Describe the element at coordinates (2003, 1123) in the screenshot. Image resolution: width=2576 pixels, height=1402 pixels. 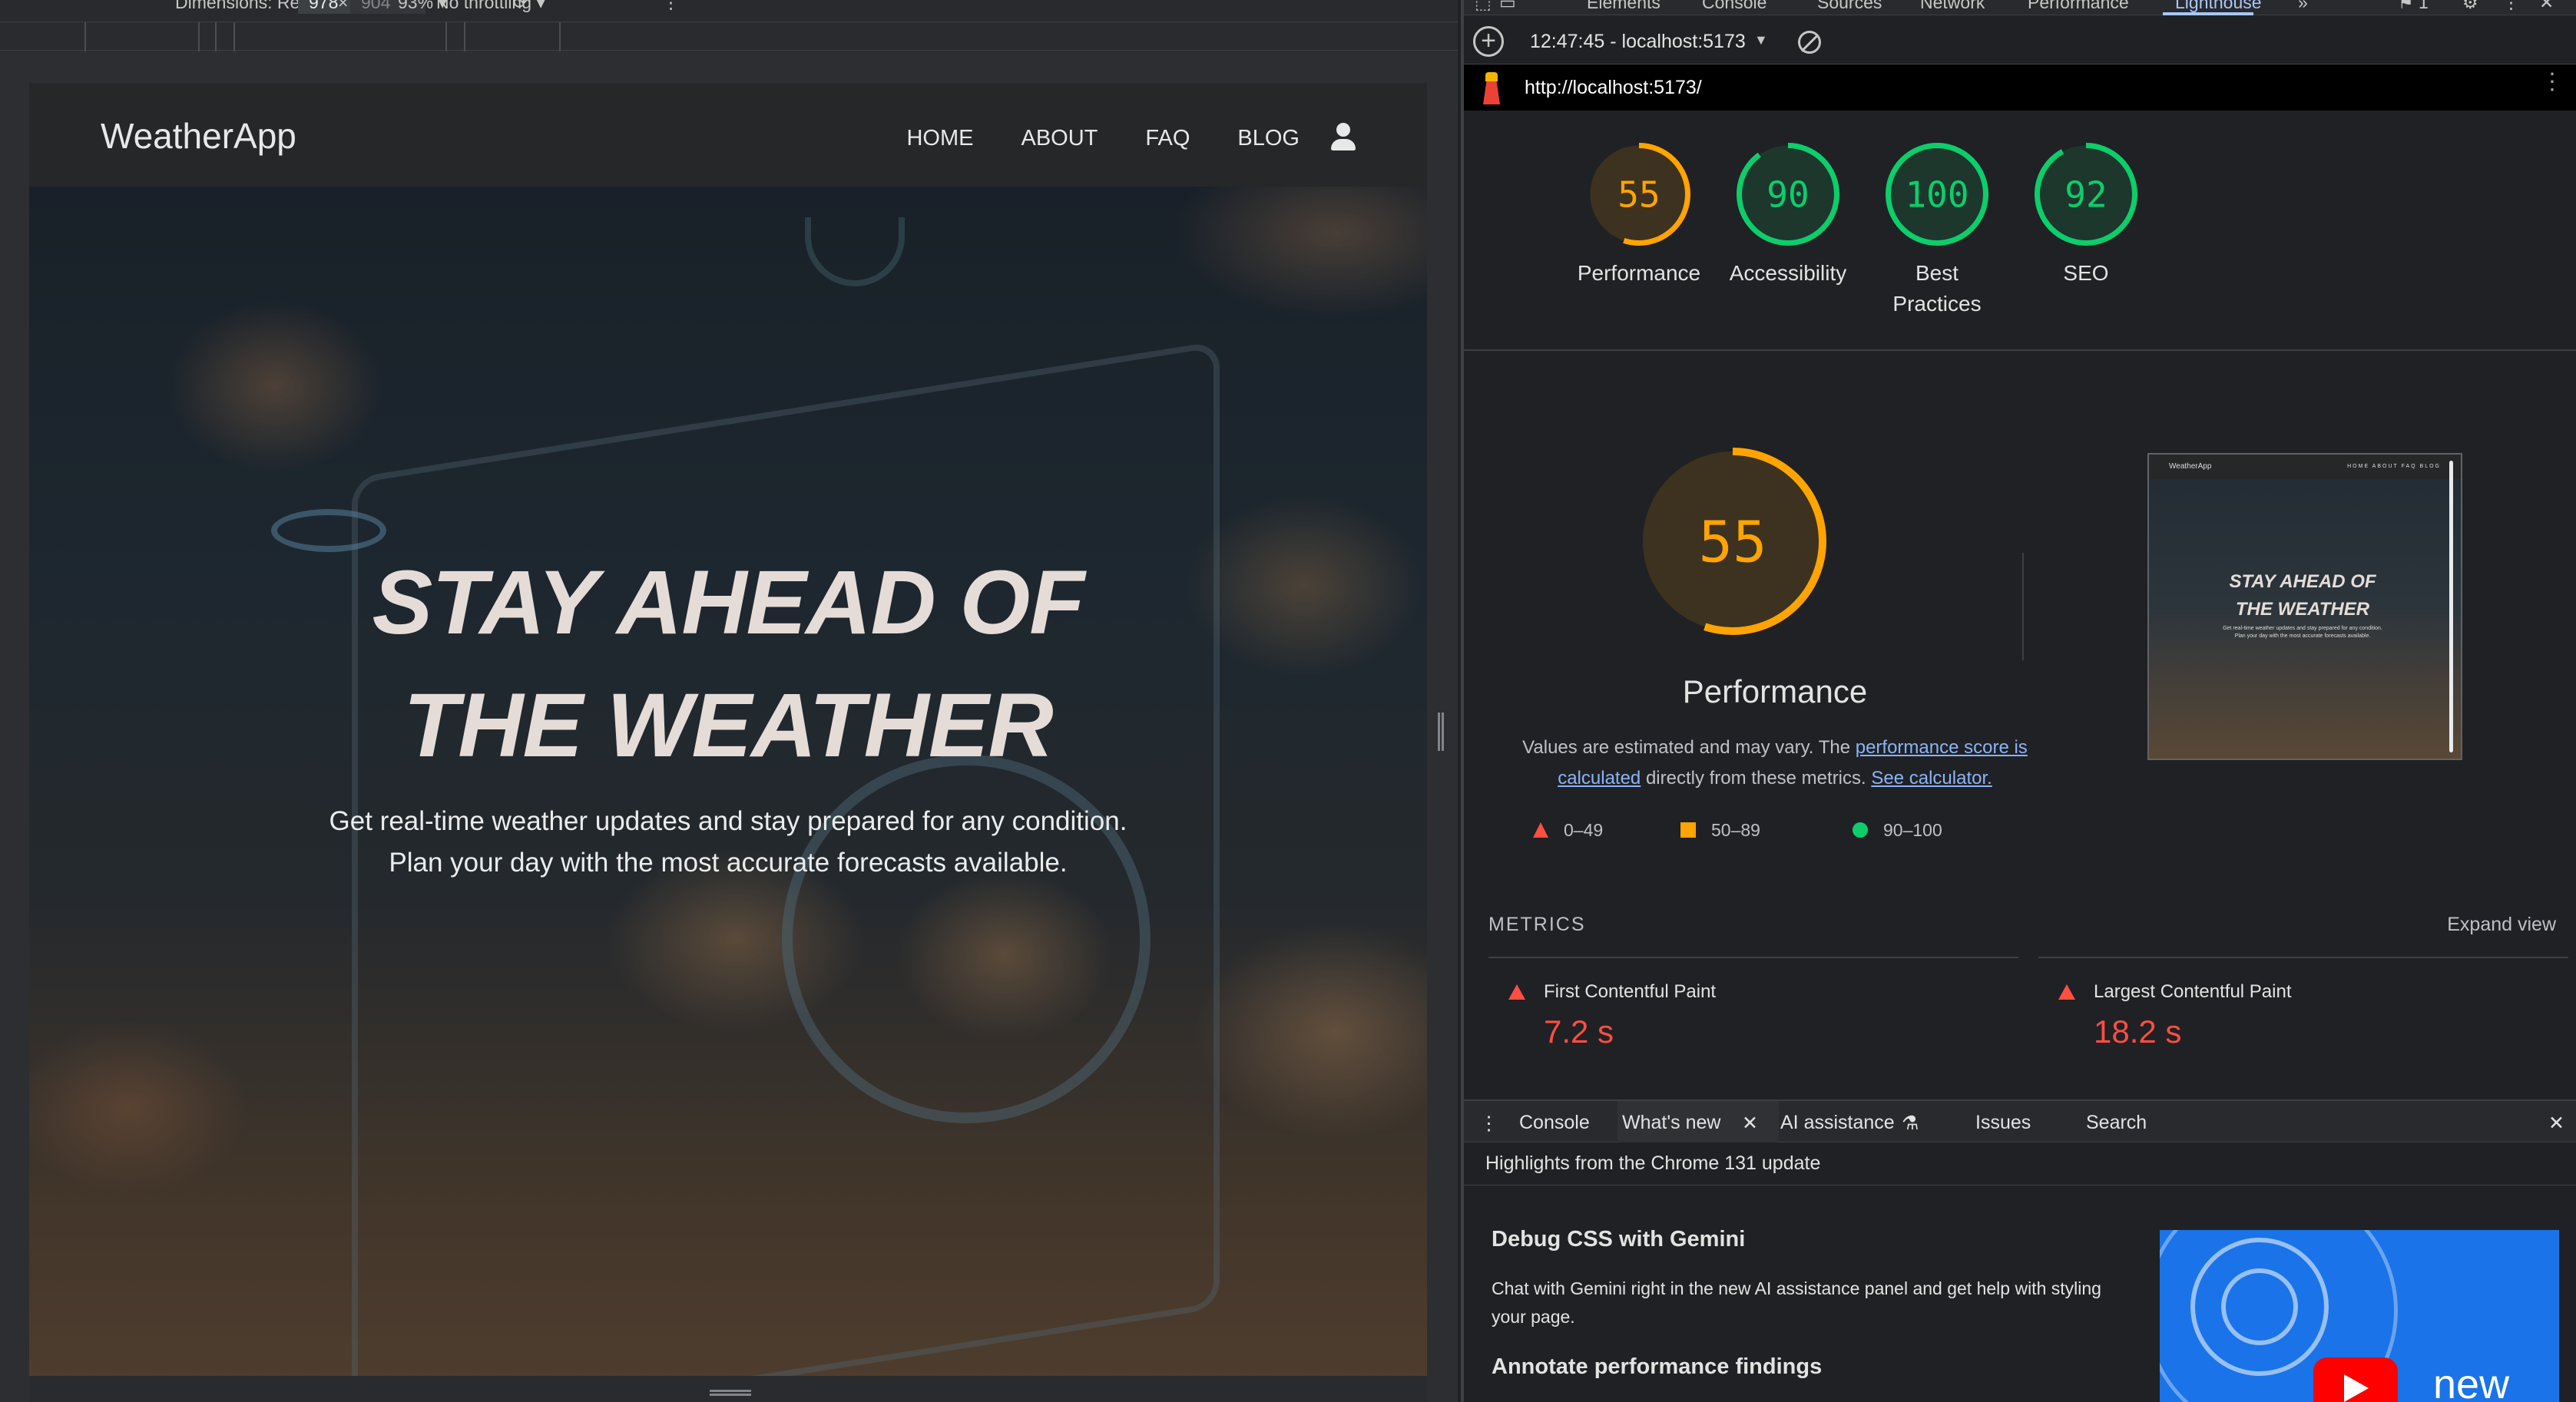
I see `drawer-tab-issues: Issues` at that location.